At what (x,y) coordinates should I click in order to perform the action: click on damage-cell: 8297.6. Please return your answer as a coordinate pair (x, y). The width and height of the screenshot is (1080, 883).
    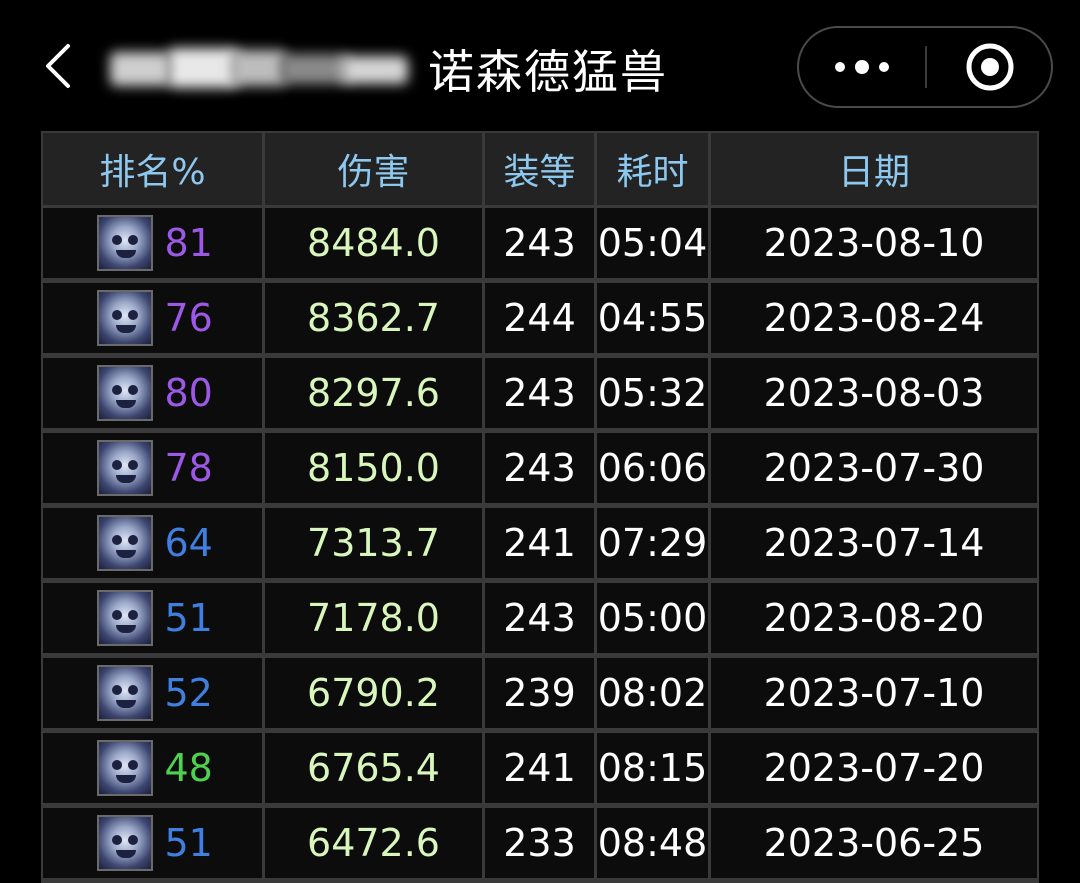
    Looking at the image, I should click on (375, 393).